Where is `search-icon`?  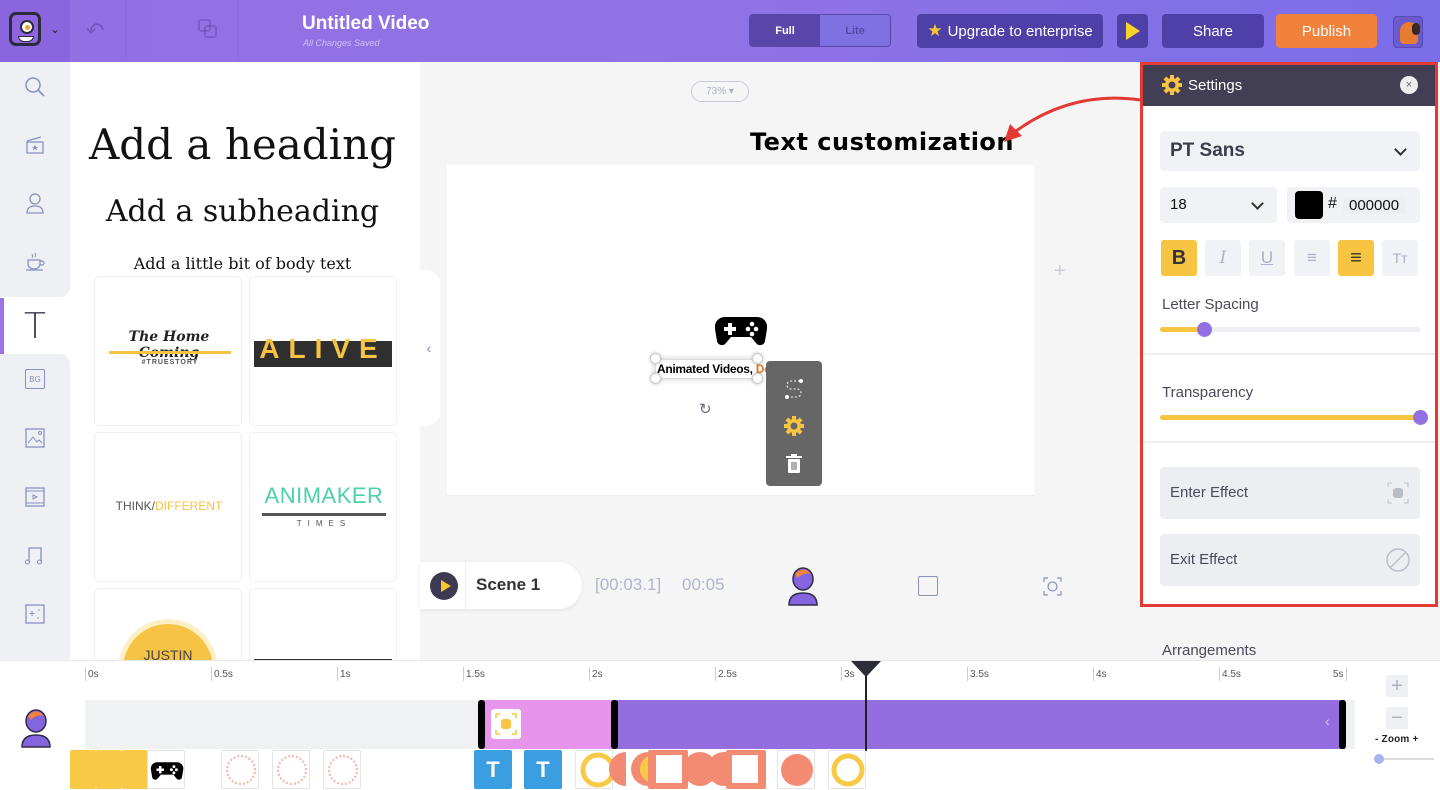
search-icon is located at coordinates (35, 87).